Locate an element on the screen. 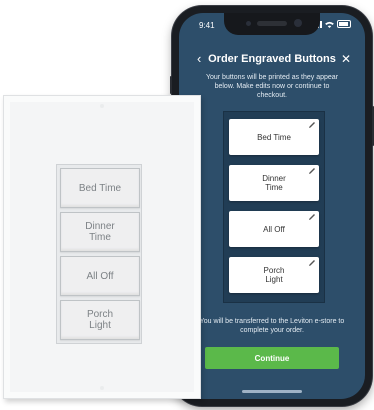  button-label: Porch Light is located at coordinates (274, 275).